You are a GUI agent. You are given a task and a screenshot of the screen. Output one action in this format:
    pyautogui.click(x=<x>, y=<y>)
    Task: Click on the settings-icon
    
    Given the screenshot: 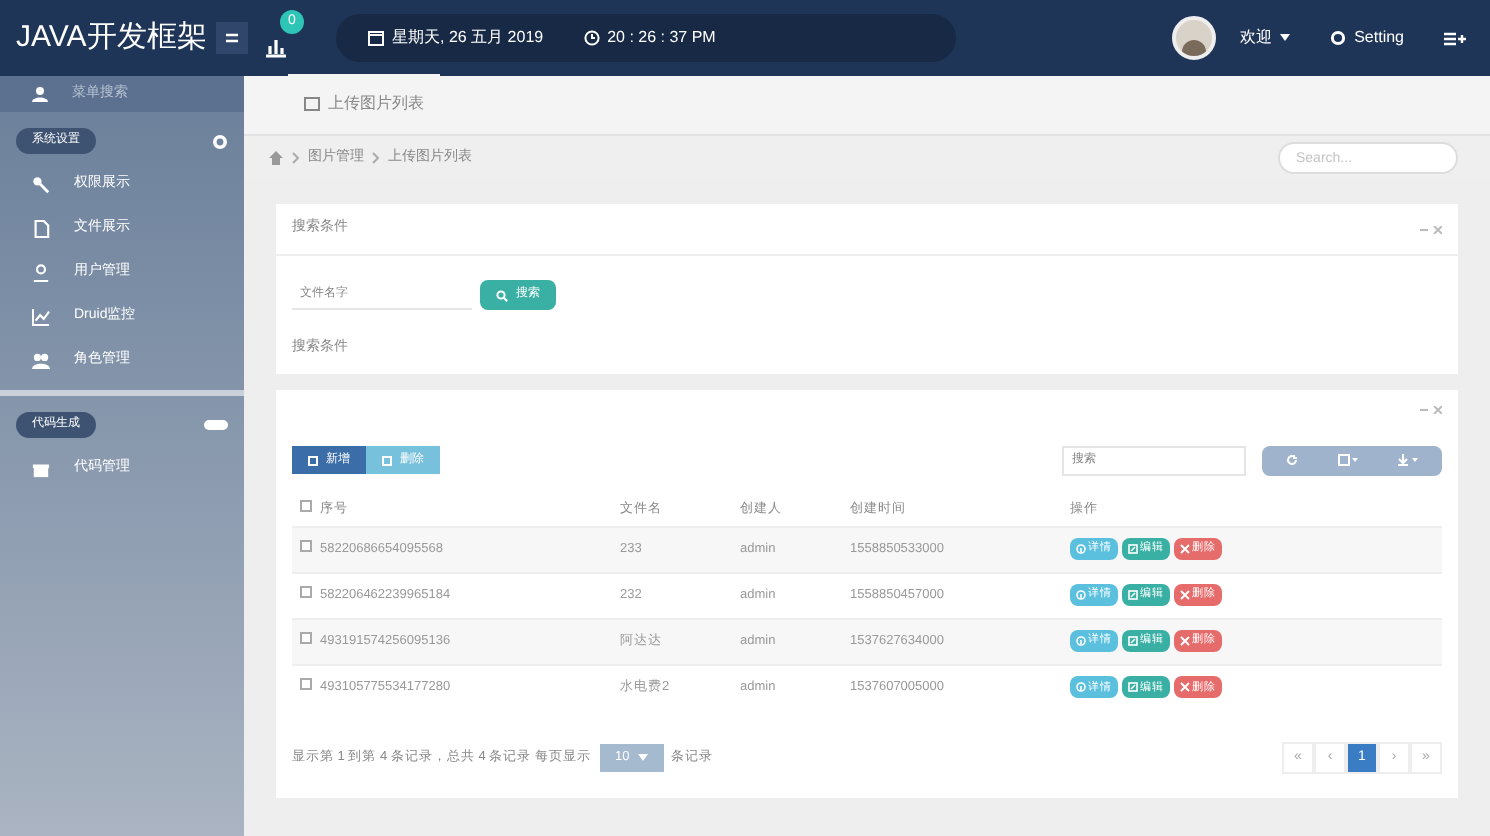 What is the action you would take?
    pyautogui.click(x=1338, y=38)
    